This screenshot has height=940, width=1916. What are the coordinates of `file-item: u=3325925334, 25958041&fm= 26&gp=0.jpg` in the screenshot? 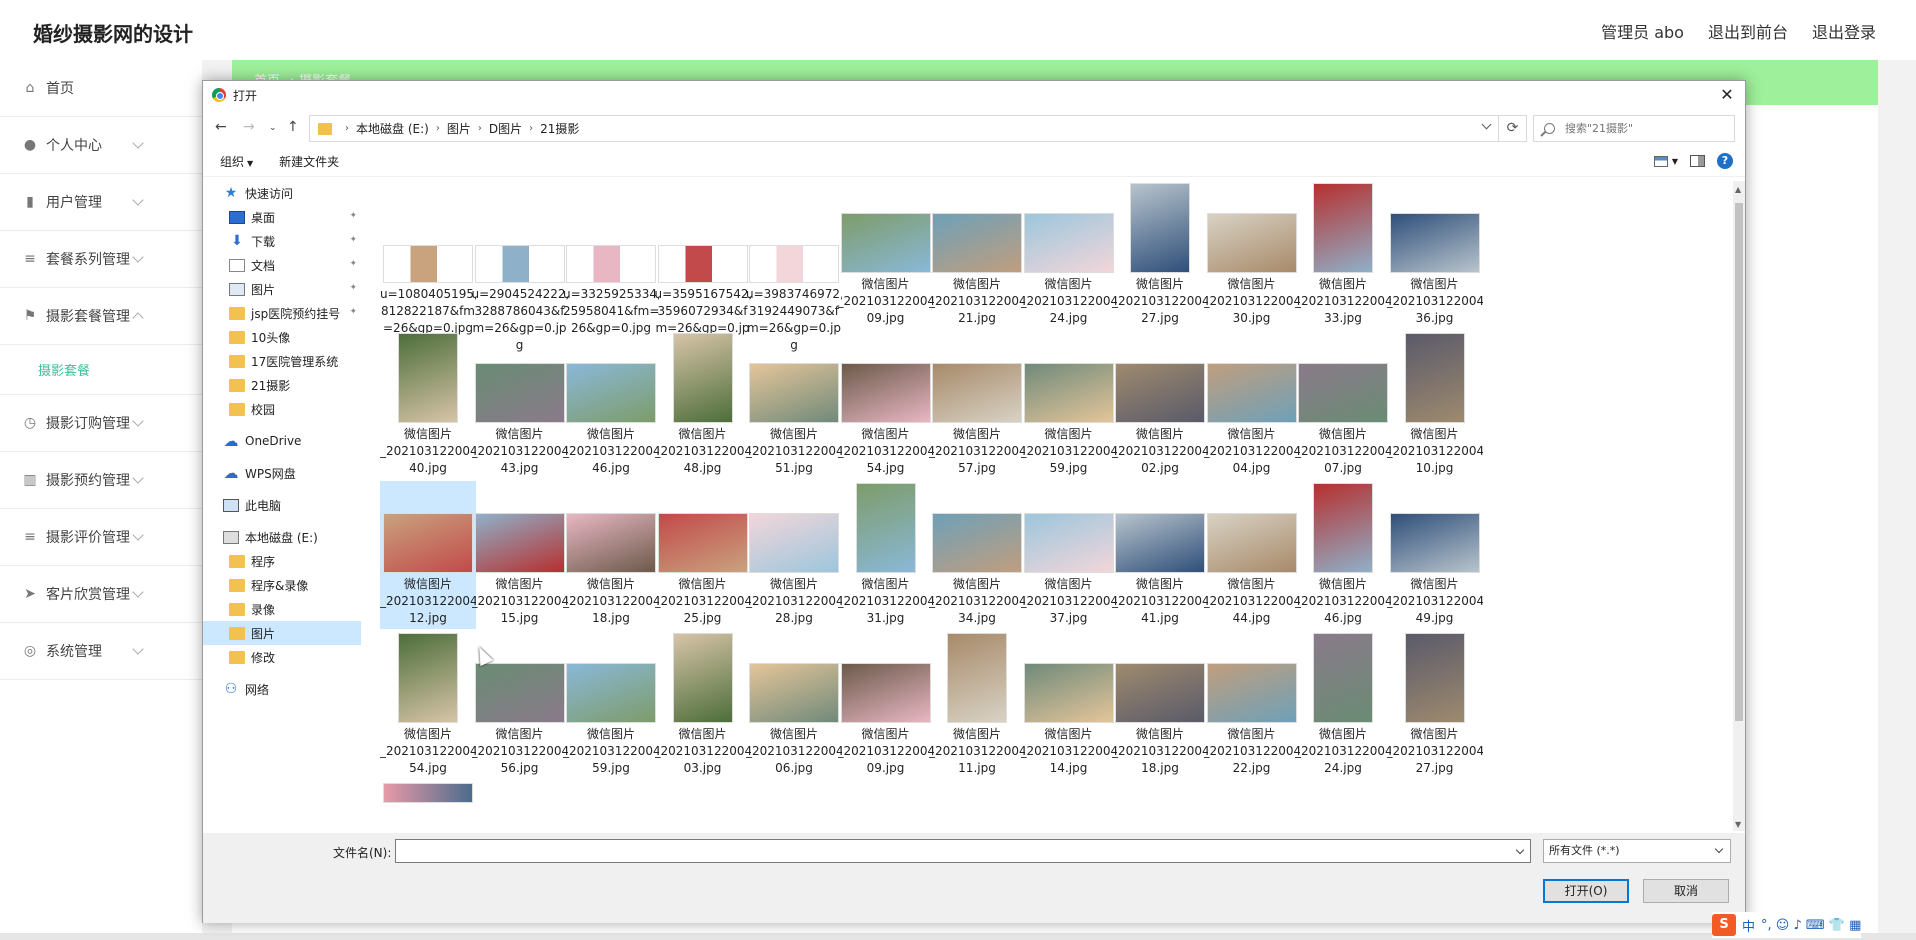 It's located at (611, 258).